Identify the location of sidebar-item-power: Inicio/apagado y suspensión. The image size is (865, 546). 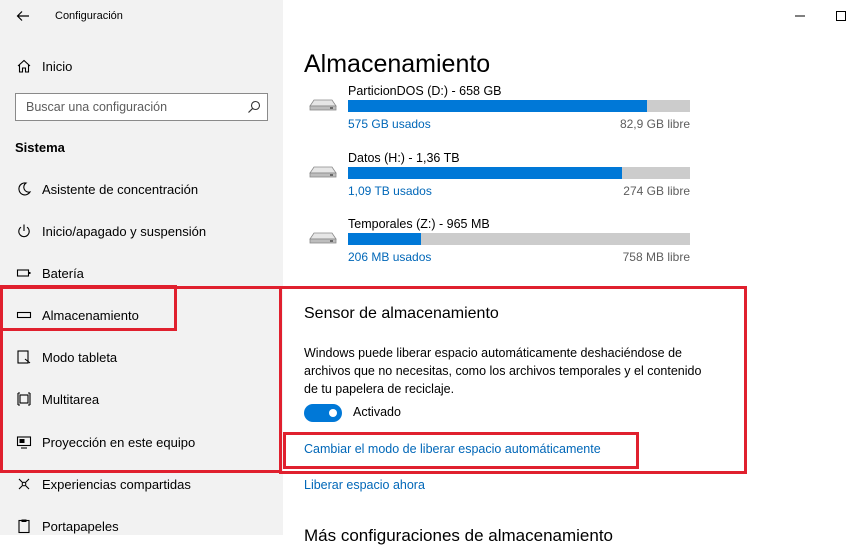
(141, 231).